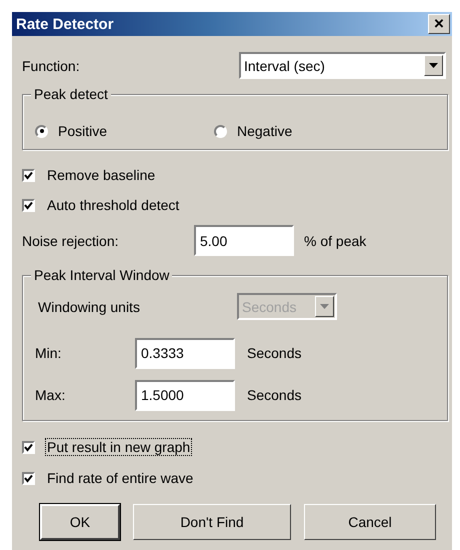 The height and width of the screenshot is (550, 460). I want to click on close-button: ×, so click(439, 24).